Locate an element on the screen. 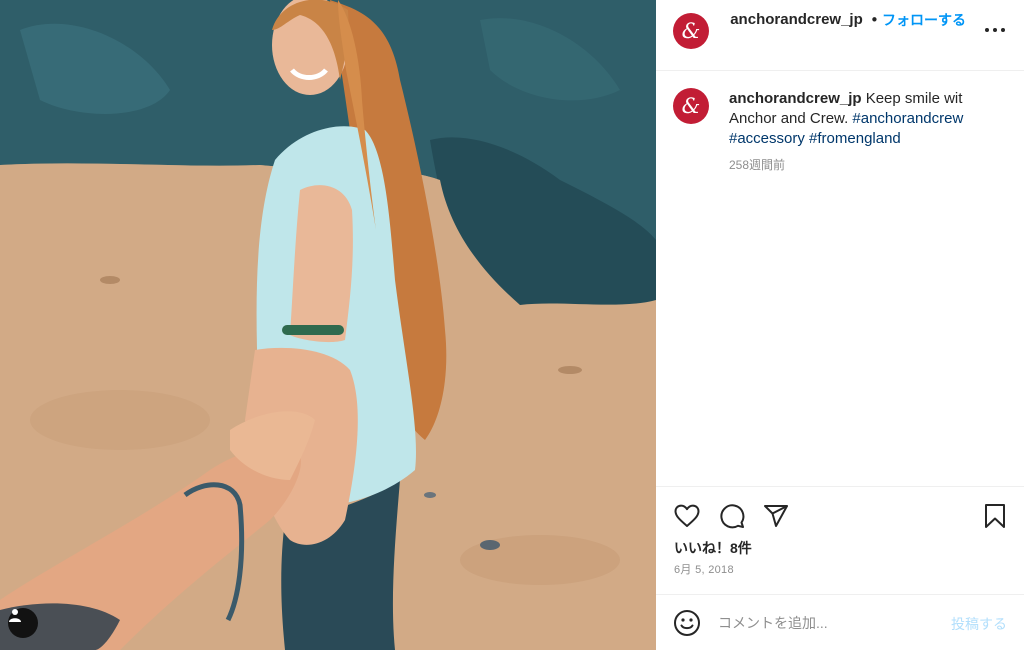 The height and width of the screenshot is (650, 1024). person-icon is located at coordinates (15, 615).